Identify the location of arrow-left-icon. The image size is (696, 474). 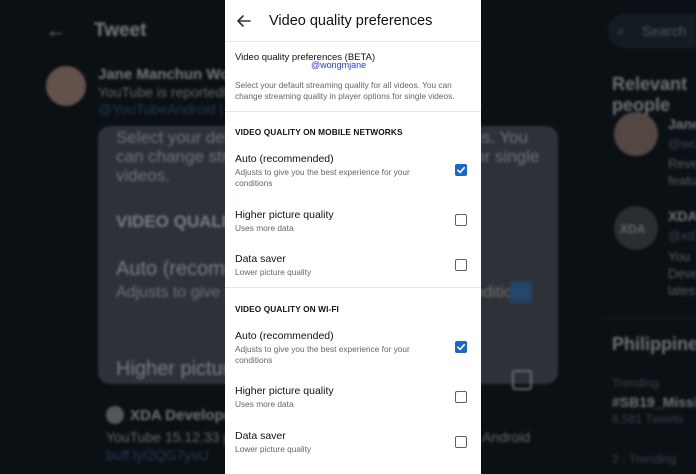
(244, 21).